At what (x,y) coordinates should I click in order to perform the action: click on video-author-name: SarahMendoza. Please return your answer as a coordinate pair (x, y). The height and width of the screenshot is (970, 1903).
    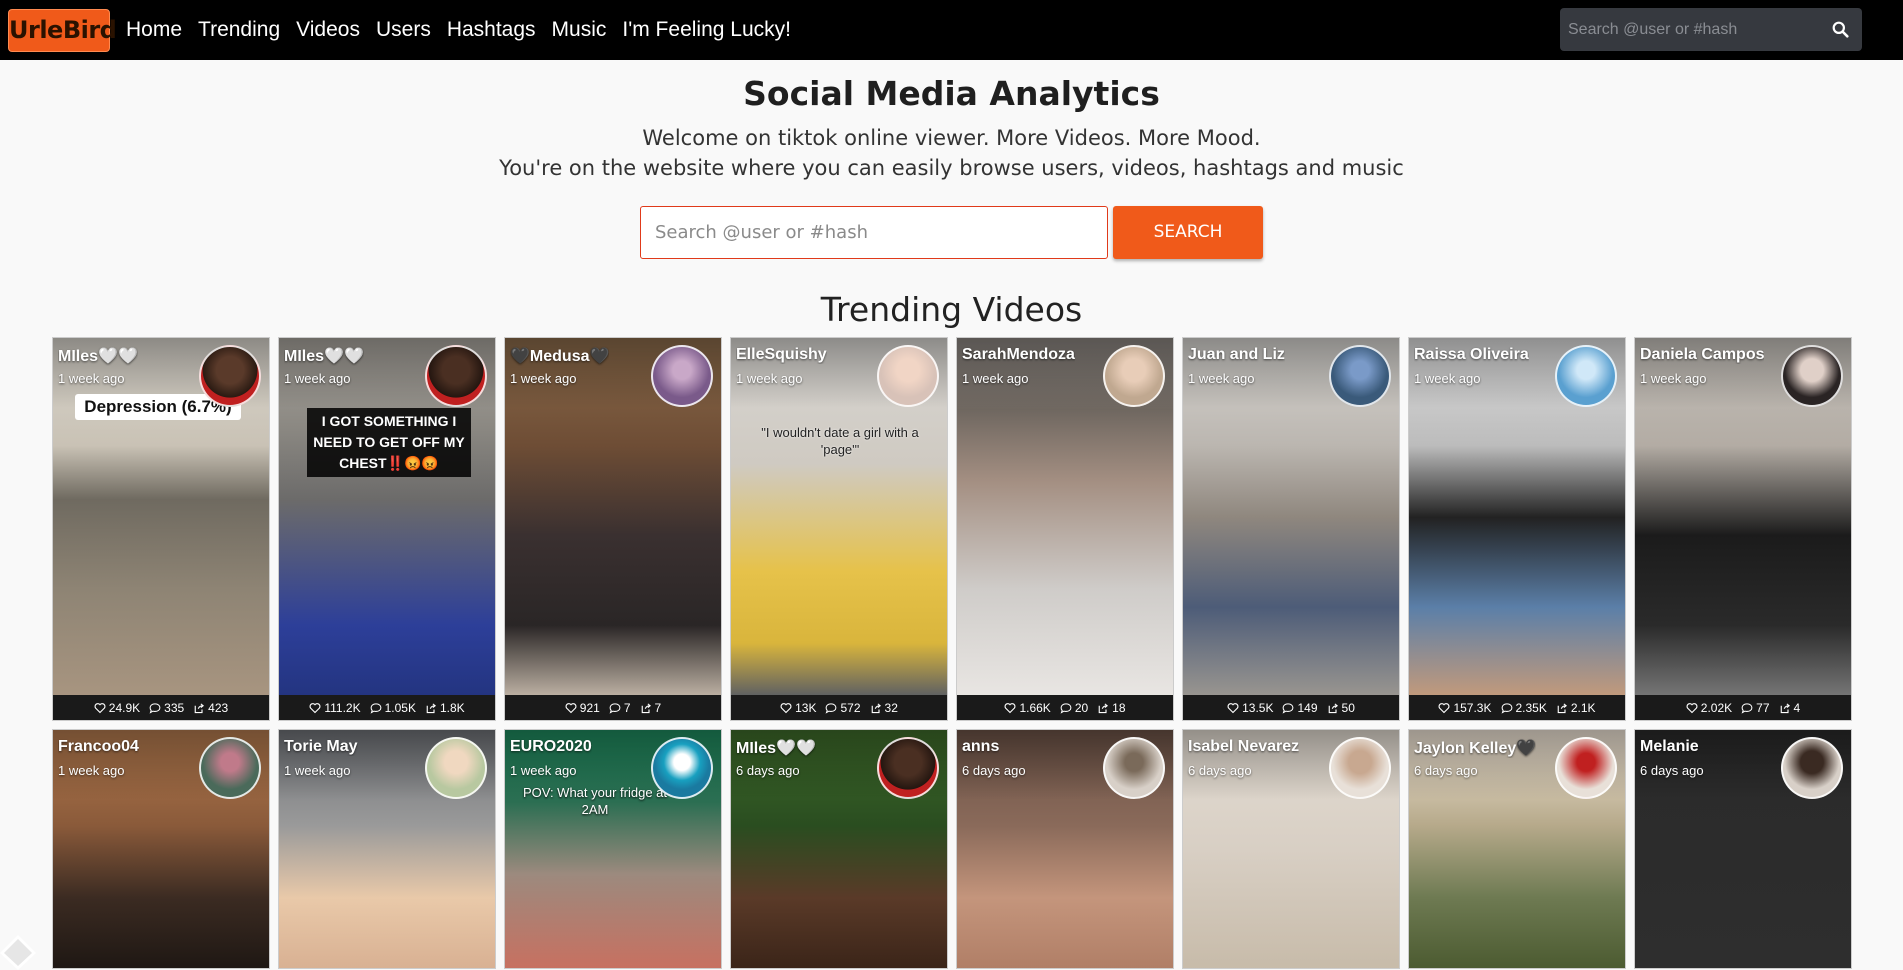
    Looking at the image, I should click on (1018, 355).